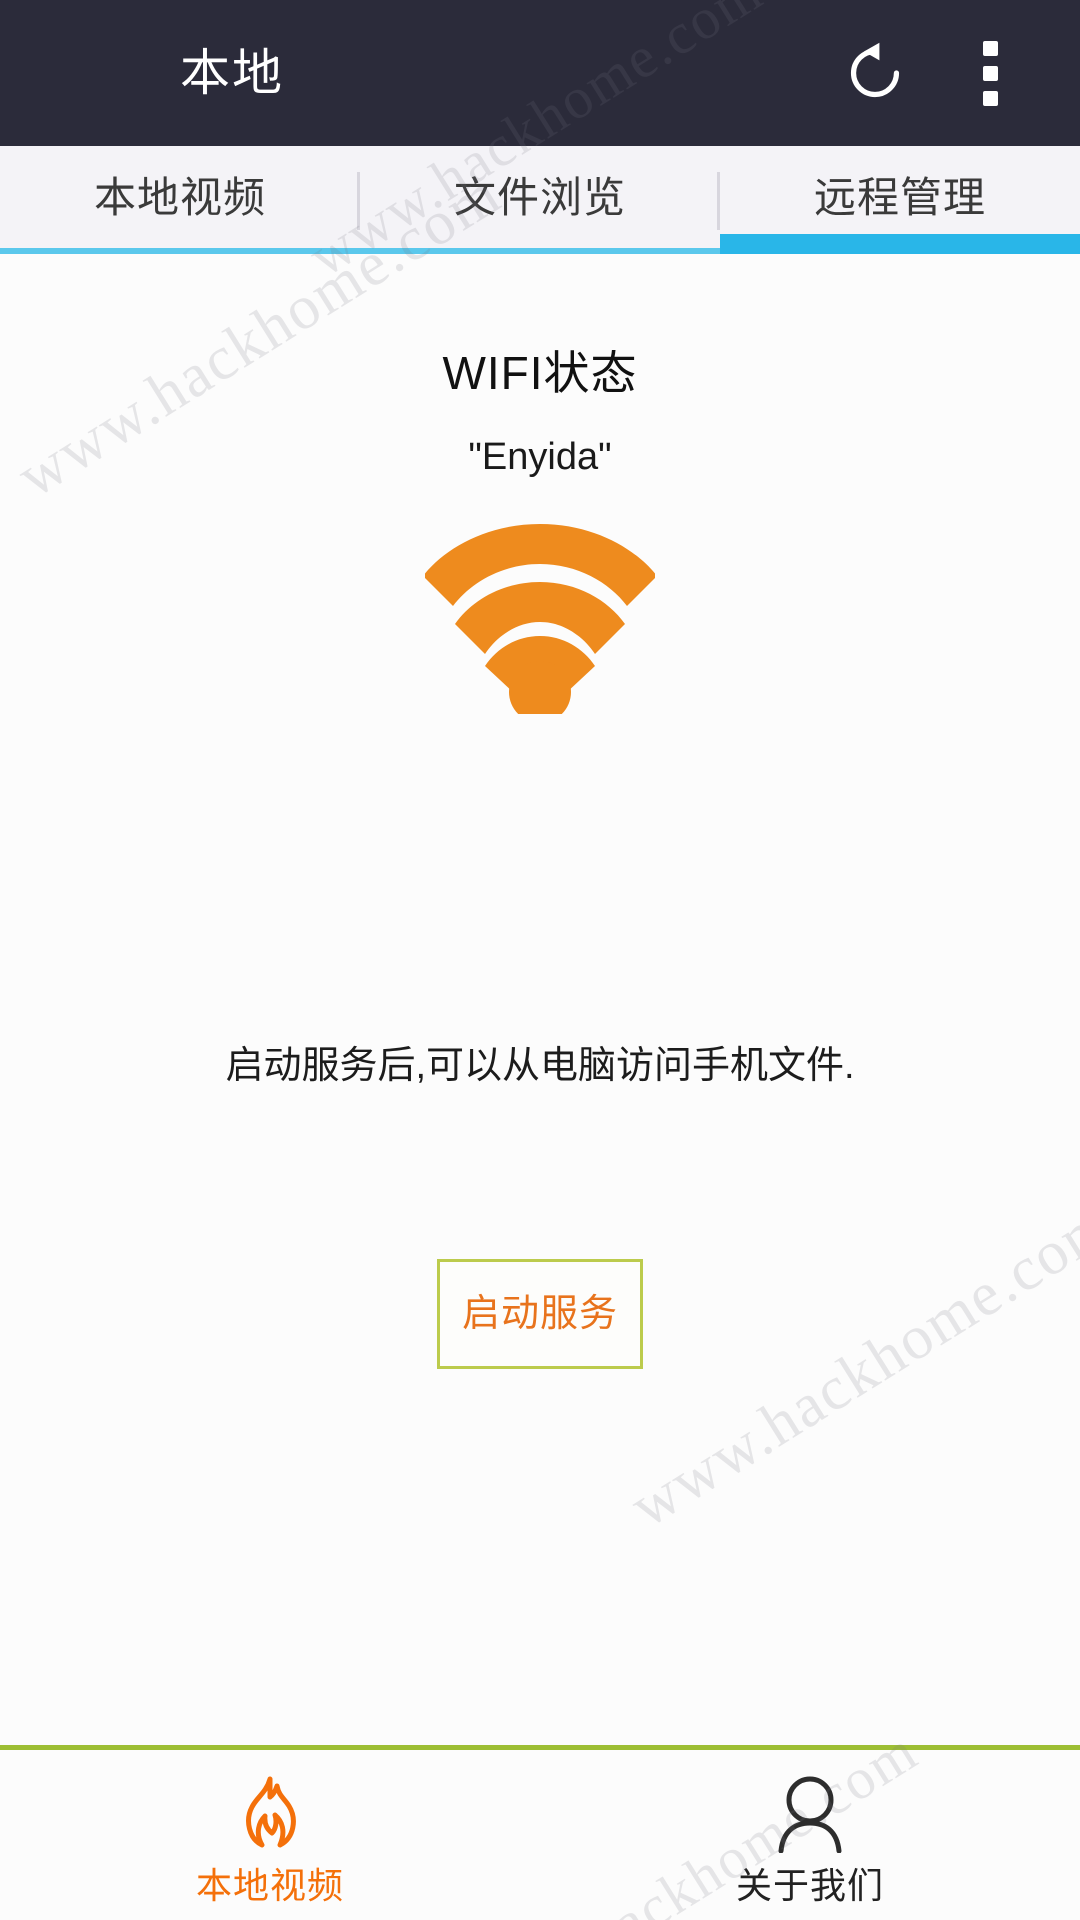 This screenshot has width=1080, height=1920. What do you see at coordinates (540, 373) in the screenshot?
I see `wifi-status-title: WIFI状态` at bounding box center [540, 373].